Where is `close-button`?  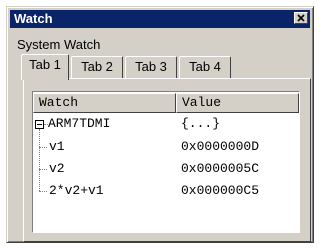 close-button is located at coordinates (301, 18).